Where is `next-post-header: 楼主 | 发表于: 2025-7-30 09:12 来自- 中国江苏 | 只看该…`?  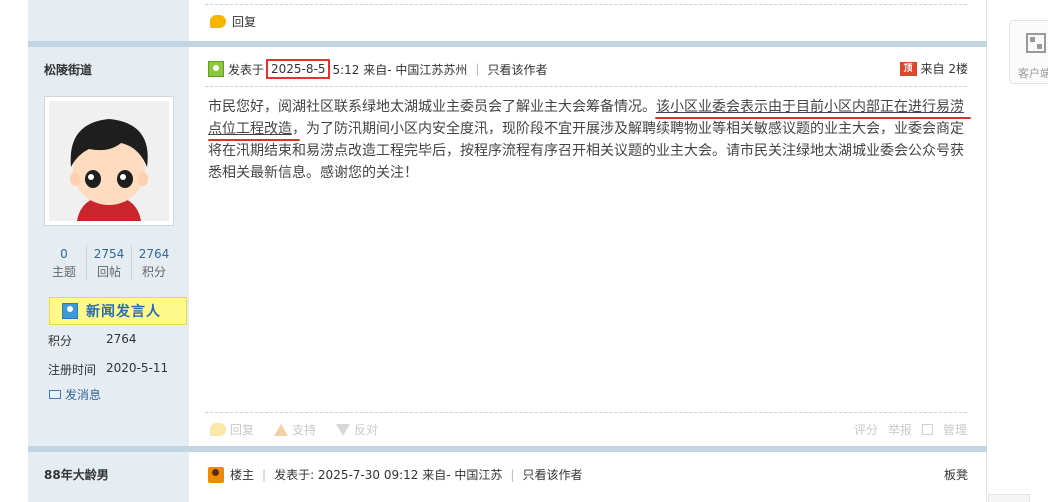
next-post-header: 楼主 | 发表于: 2025-7-30 09:12 来自- 中国江苏 | 只看该… is located at coordinates (588, 474).